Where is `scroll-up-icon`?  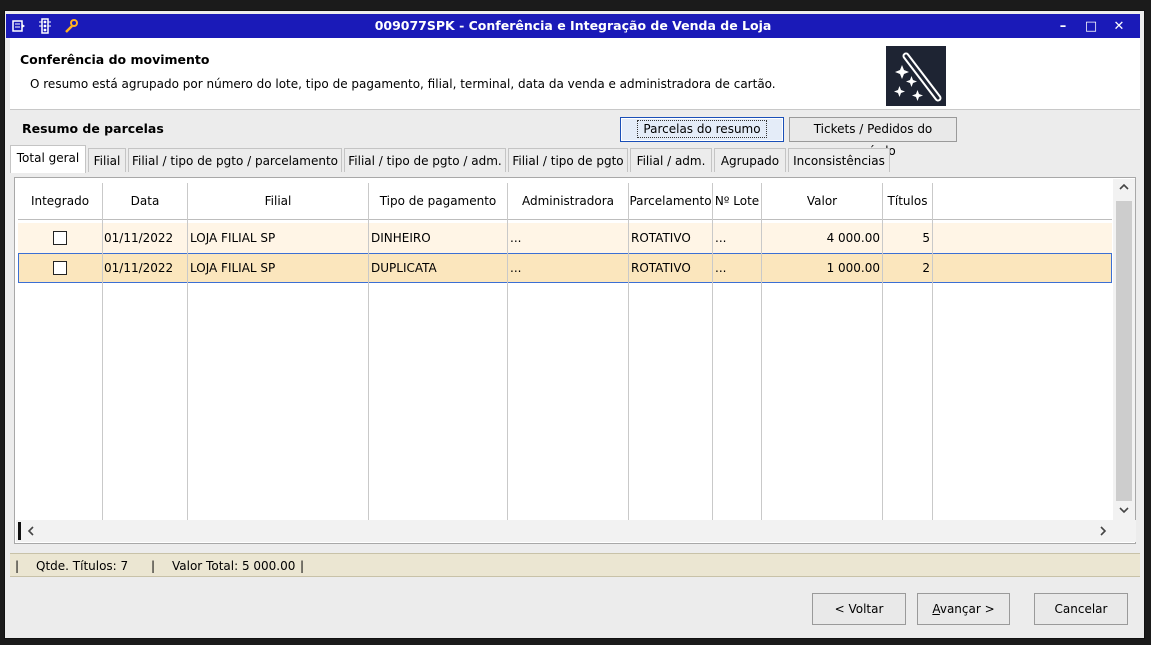
scroll-up-icon is located at coordinates (1124, 188).